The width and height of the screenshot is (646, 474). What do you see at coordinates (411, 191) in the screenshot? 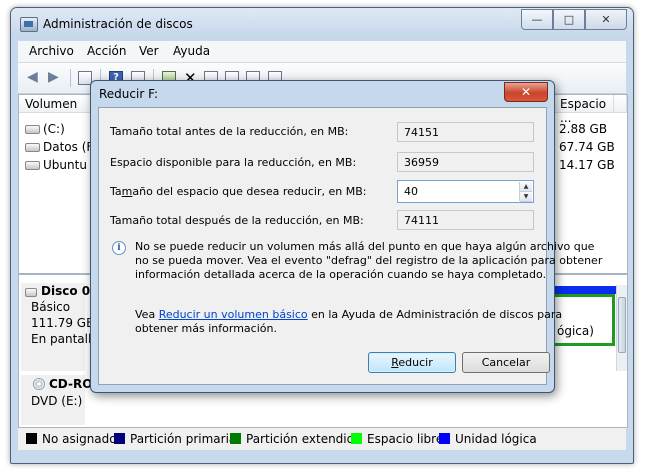
I see `shrink-amount-value: 40` at bounding box center [411, 191].